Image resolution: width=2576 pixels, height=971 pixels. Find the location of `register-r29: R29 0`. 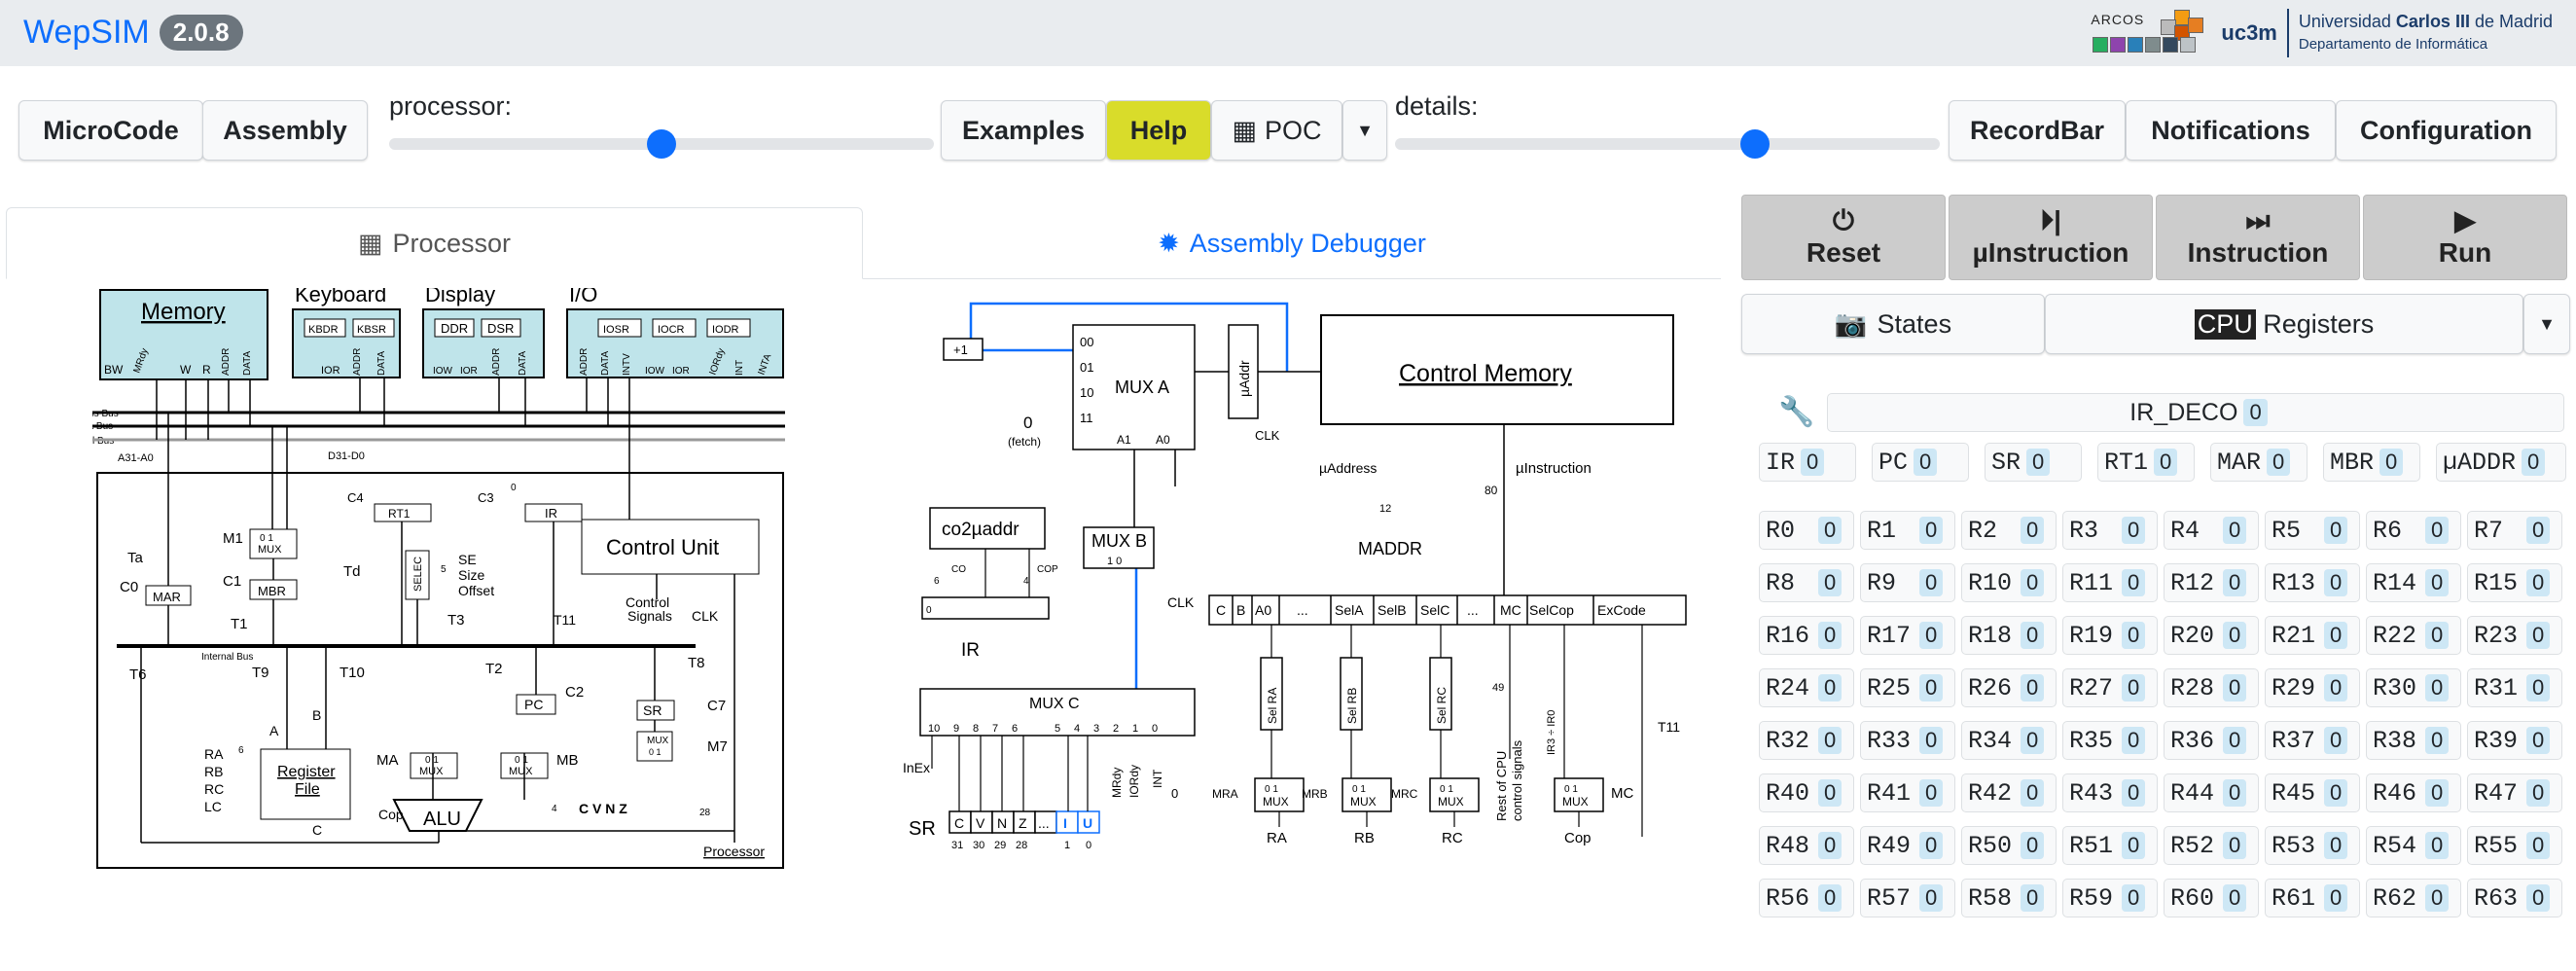

register-r29: R29 0 is located at coordinates (2312, 687).